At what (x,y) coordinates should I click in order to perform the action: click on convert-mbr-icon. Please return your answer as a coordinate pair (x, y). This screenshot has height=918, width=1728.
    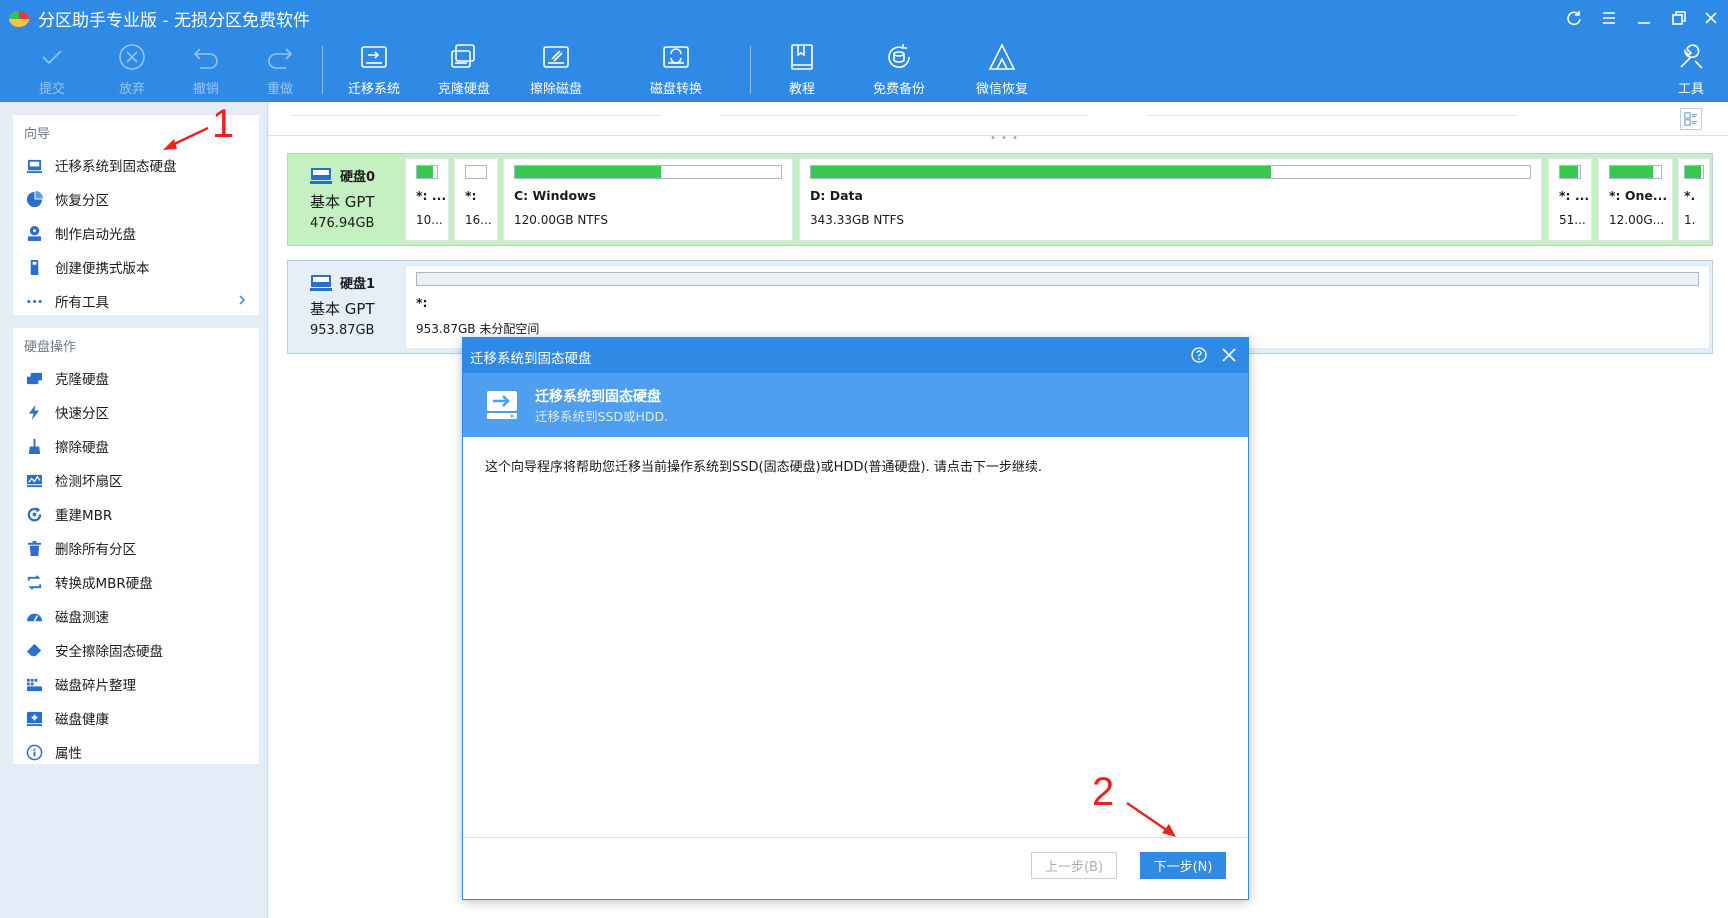
    Looking at the image, I should click on (34, 582).